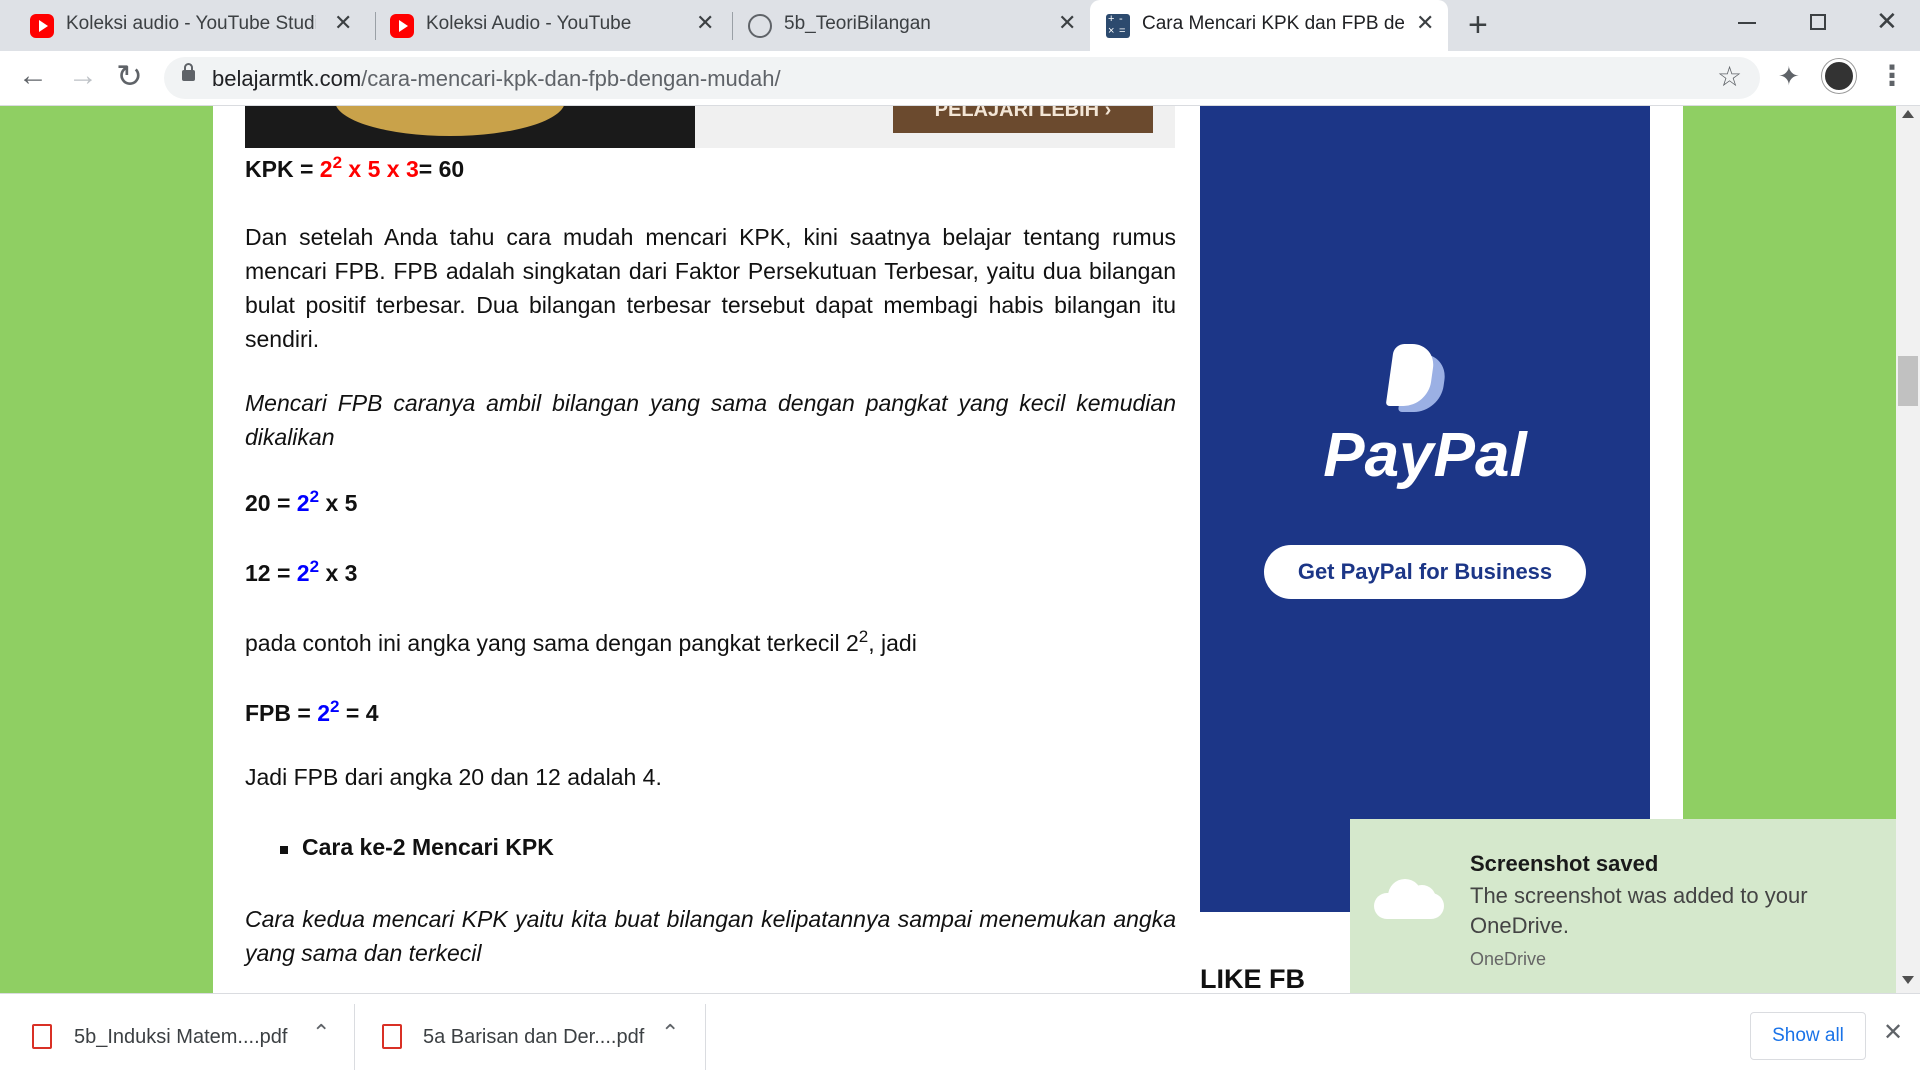 This screenshot has width=1920, height=1081. Describe the element at coordinates (324, 713) in the screenshot. I see `fpb-base: 2` at that location.